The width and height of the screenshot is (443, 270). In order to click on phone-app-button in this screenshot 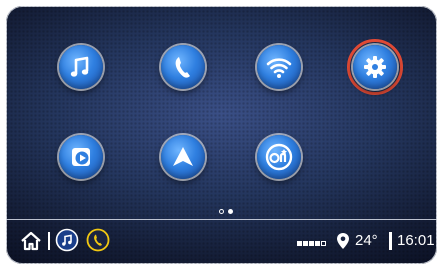, I will do `click(183, 67)`.